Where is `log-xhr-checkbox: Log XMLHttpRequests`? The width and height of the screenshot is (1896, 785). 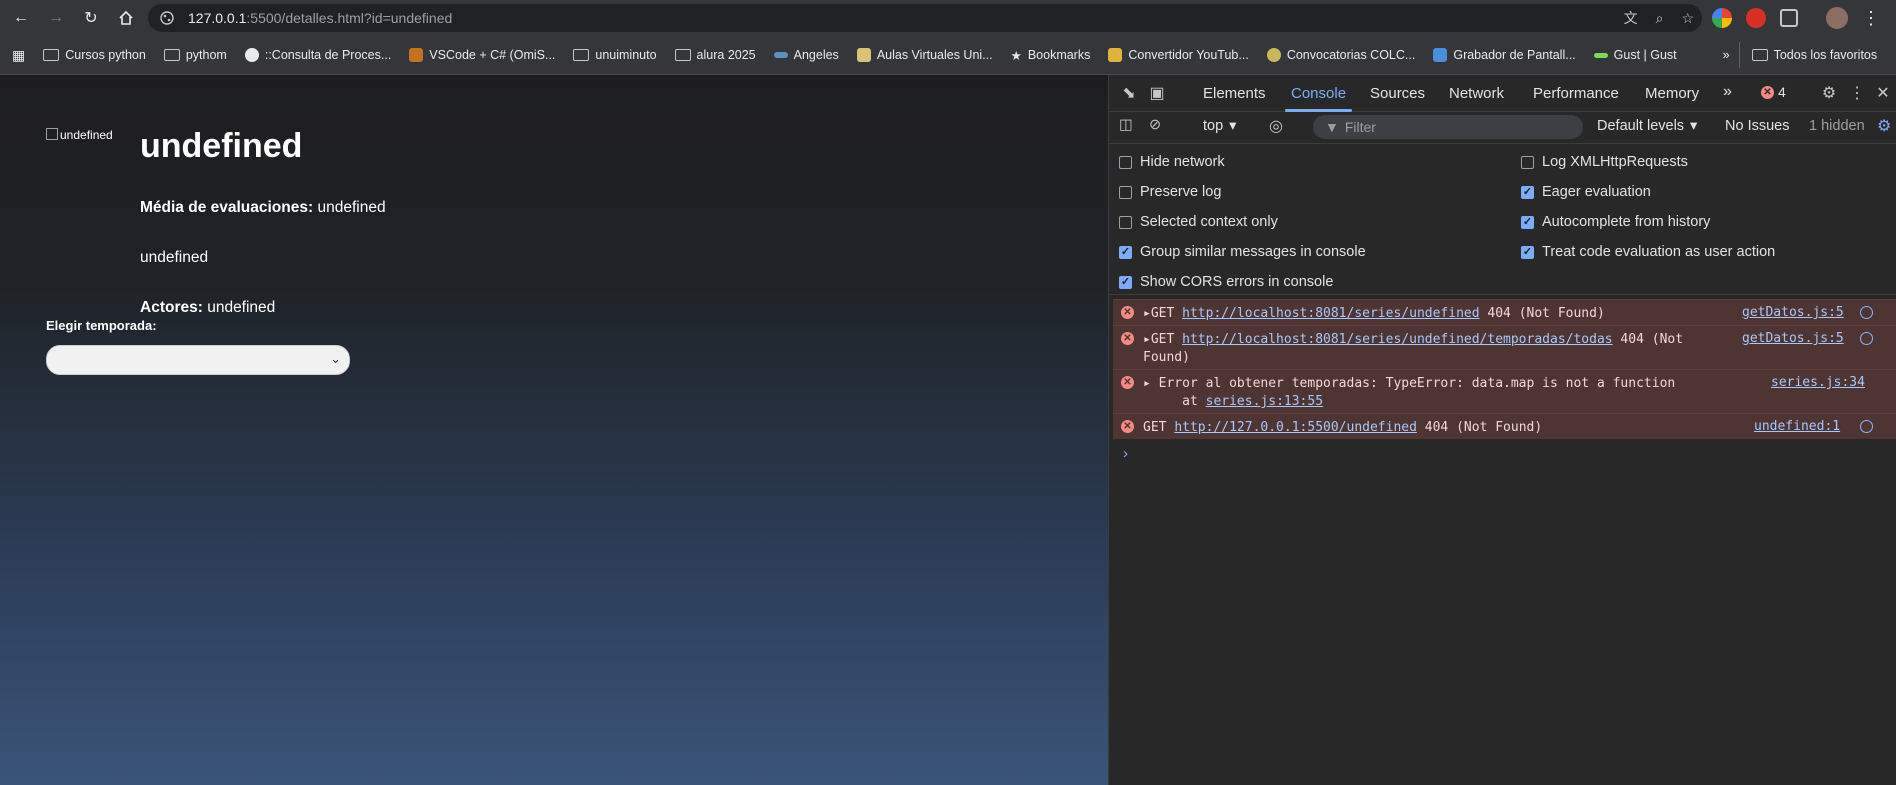
log-xhr-checkbox: Log XMLHttpRequests is located at coordinates (1604, 162).